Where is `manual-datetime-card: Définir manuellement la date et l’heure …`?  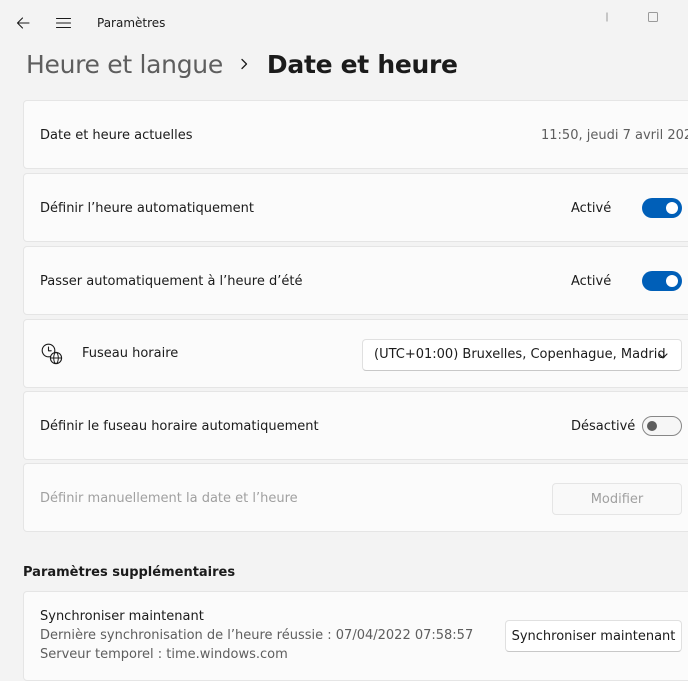 manual-datetime-card: Définir manuellement la date et l’heure … is located at coordinates (355, 497).